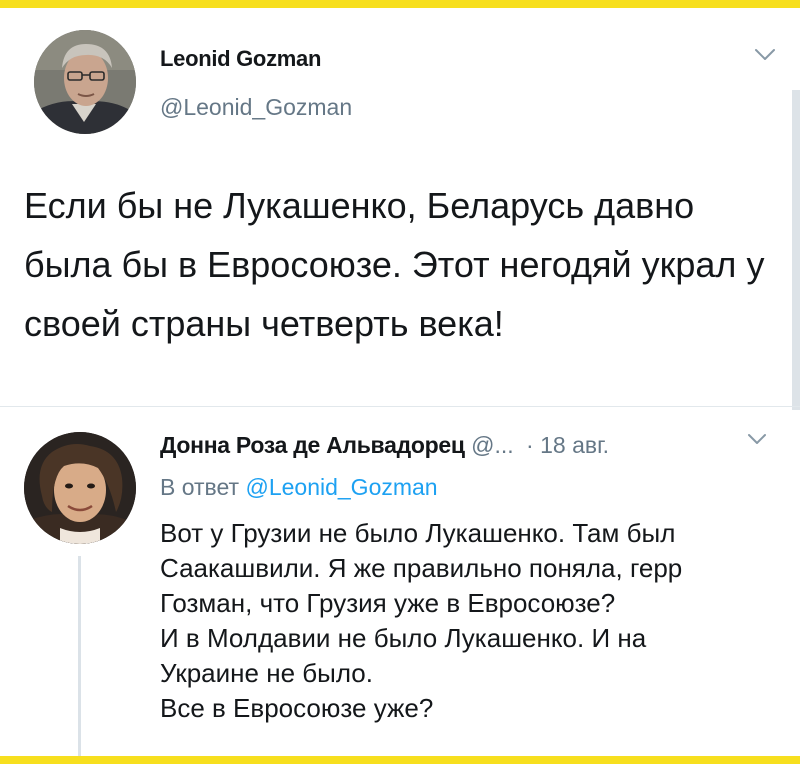 The width and height of the screenshot is (800, 764). Describe the element at coordinates (297, 708) in the screenshot. I see `reply-text-line: Все в Евросоюзе уже?` at that location.